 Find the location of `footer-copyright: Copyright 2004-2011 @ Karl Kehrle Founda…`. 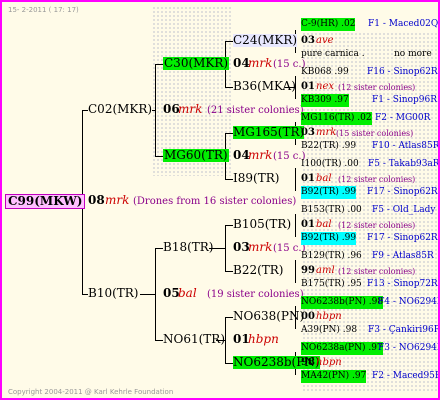

footer-copyright: Copyright 2004-2011 @ Karl Kehrle Founda… is located at coordinates (91, 392).